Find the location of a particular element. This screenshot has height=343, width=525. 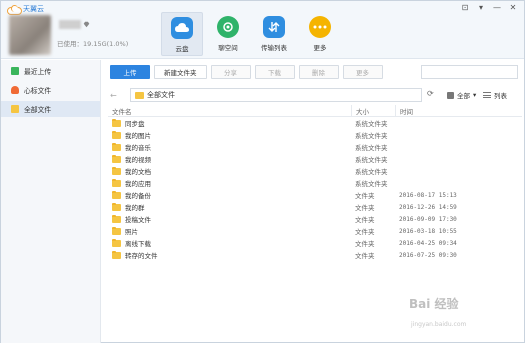

sidebar-item-recent-upload: 最近上传 is located at coordinates (50, 71).